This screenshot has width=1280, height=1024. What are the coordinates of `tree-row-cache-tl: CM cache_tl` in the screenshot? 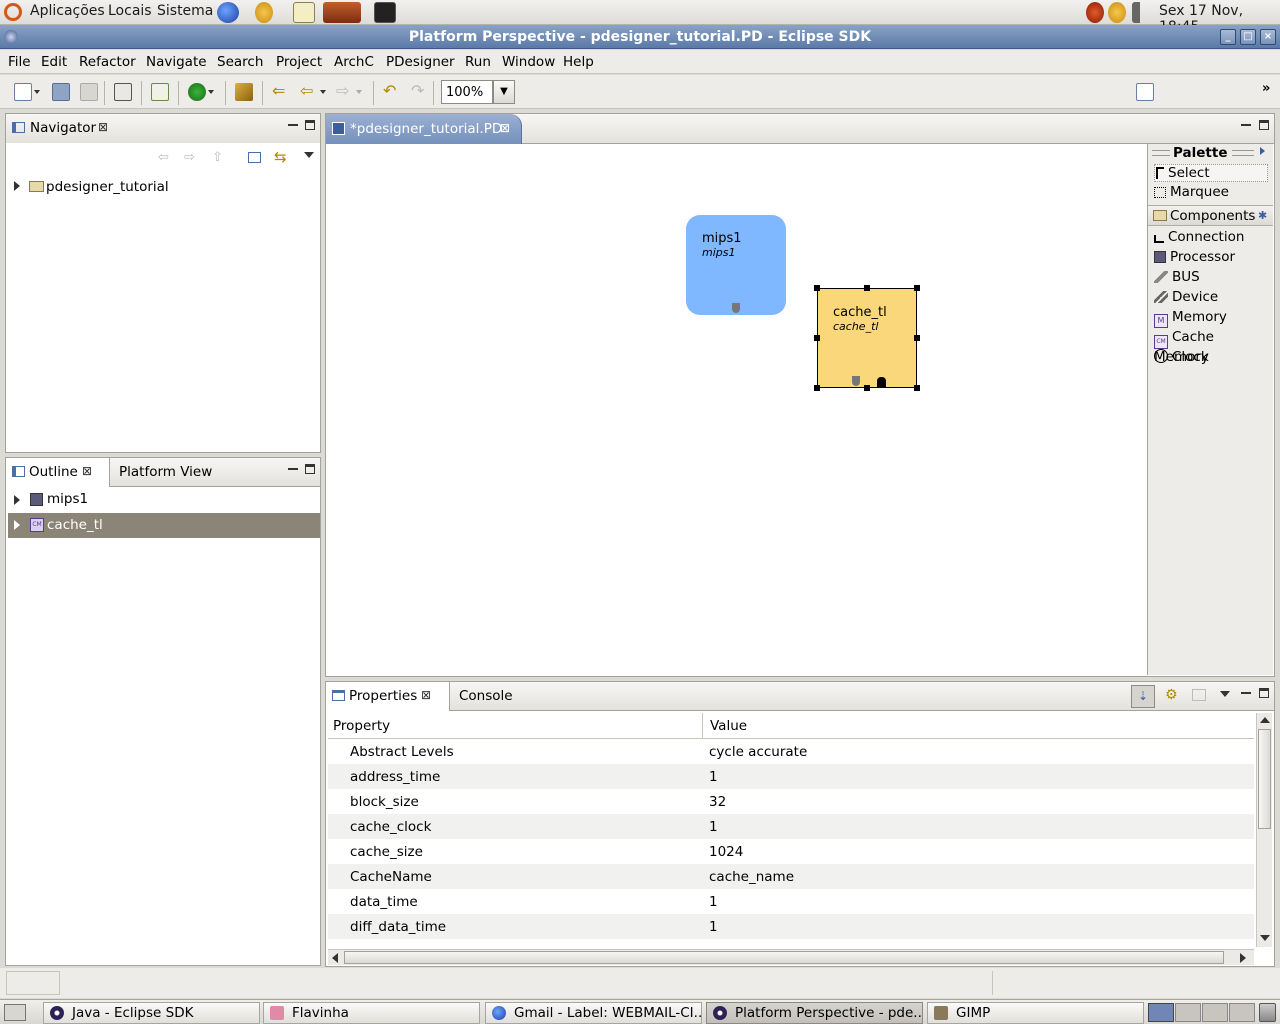 It's located at (164, 525).